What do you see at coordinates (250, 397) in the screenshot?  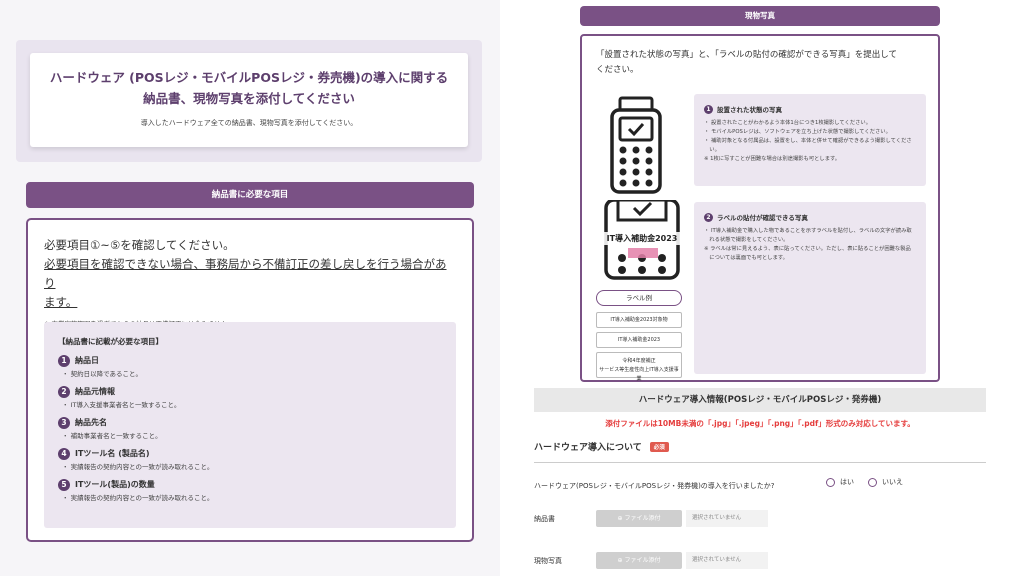 I see `list-item: 2 納品元情報 ・ IT導入支援事業者名と一致すること。` at bounding box center [250, 397].